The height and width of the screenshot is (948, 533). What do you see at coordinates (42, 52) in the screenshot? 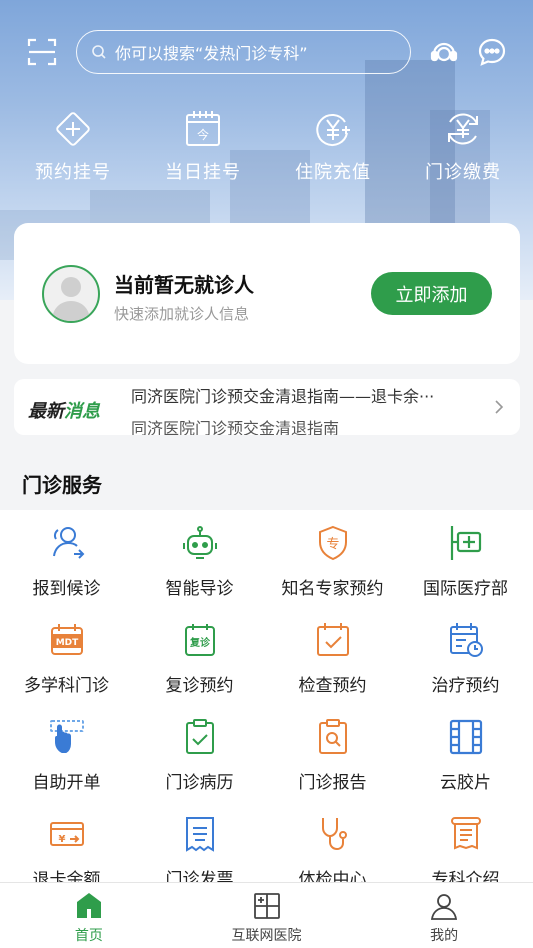
I see `scan-icon` at bounding box center [42, 52].